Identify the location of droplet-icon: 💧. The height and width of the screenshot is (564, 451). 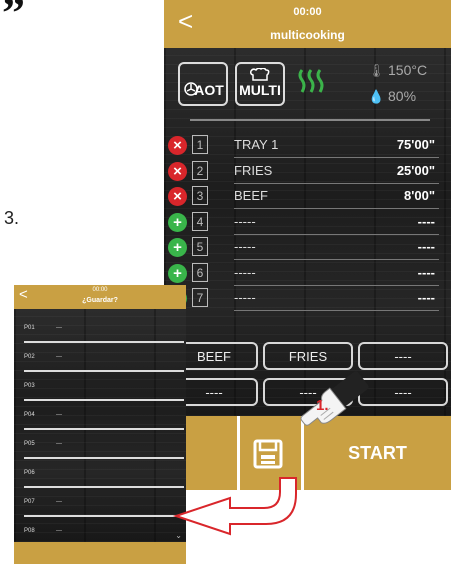
(376, 96).